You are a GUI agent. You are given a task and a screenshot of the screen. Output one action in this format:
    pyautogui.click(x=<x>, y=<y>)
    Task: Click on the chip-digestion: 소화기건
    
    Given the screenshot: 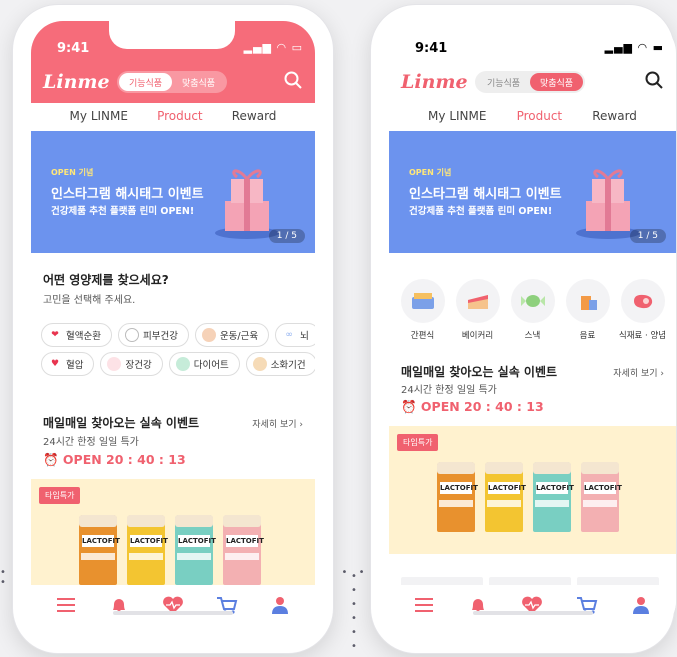 What is the action you would take?
    pyautogui.click(x=280, y=364)
    